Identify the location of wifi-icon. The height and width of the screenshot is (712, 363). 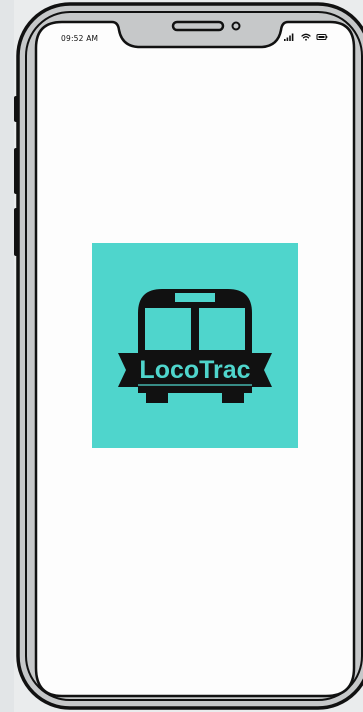
(306, 37).